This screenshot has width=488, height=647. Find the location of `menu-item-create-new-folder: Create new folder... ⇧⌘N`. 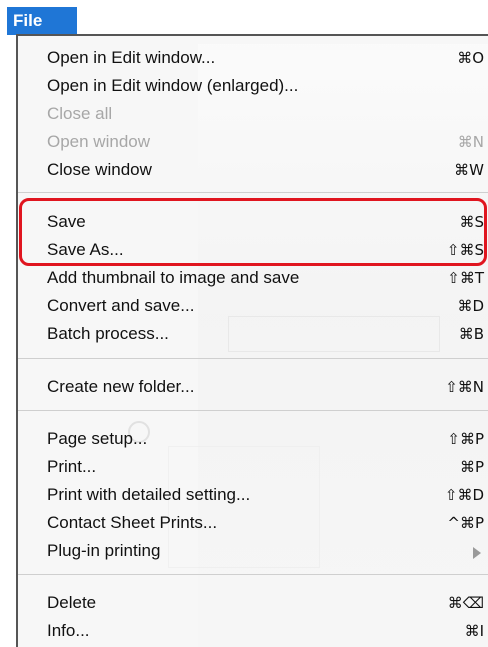

menu-item-create-new-folder: Create new folder... ⇧⌘N is located at coordinates (253, 387).